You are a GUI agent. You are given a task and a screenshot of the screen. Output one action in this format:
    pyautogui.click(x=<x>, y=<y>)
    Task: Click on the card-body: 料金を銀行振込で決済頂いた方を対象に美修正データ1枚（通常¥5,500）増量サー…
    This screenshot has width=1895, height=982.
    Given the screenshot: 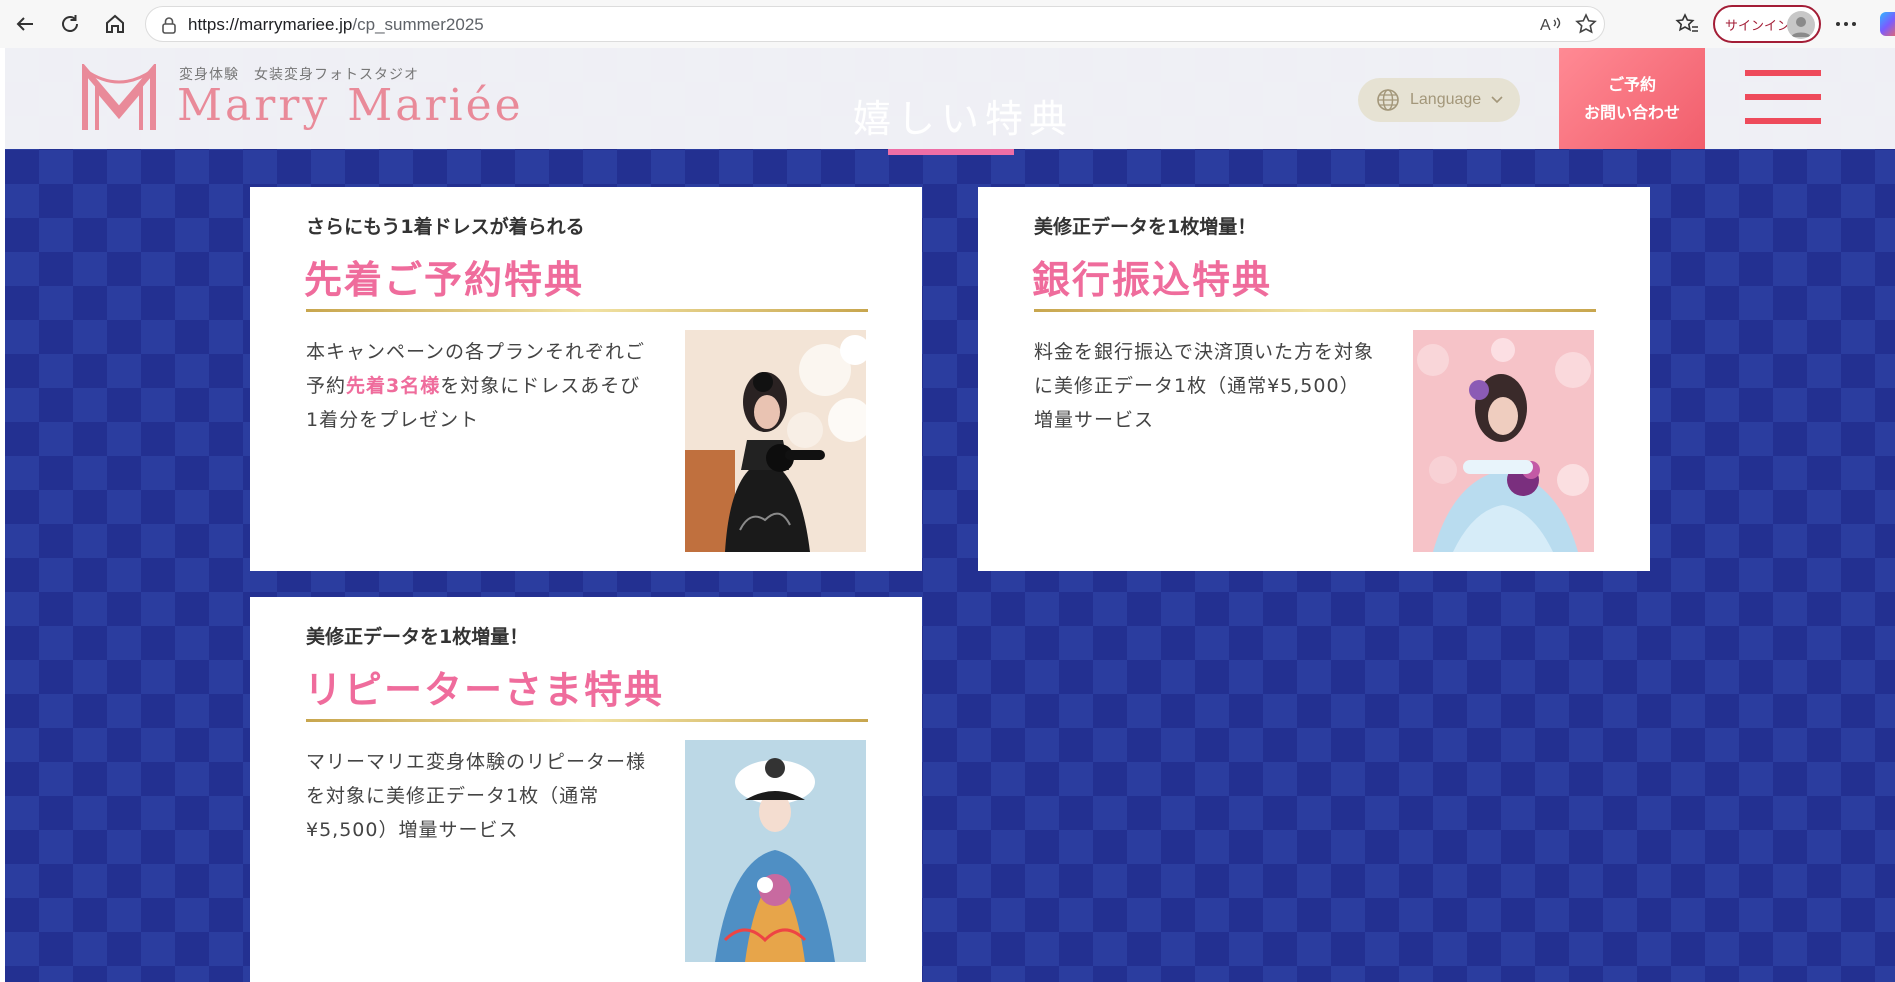 What is the action you would take?
    pyautogui.click(x=1206, y=386)
    